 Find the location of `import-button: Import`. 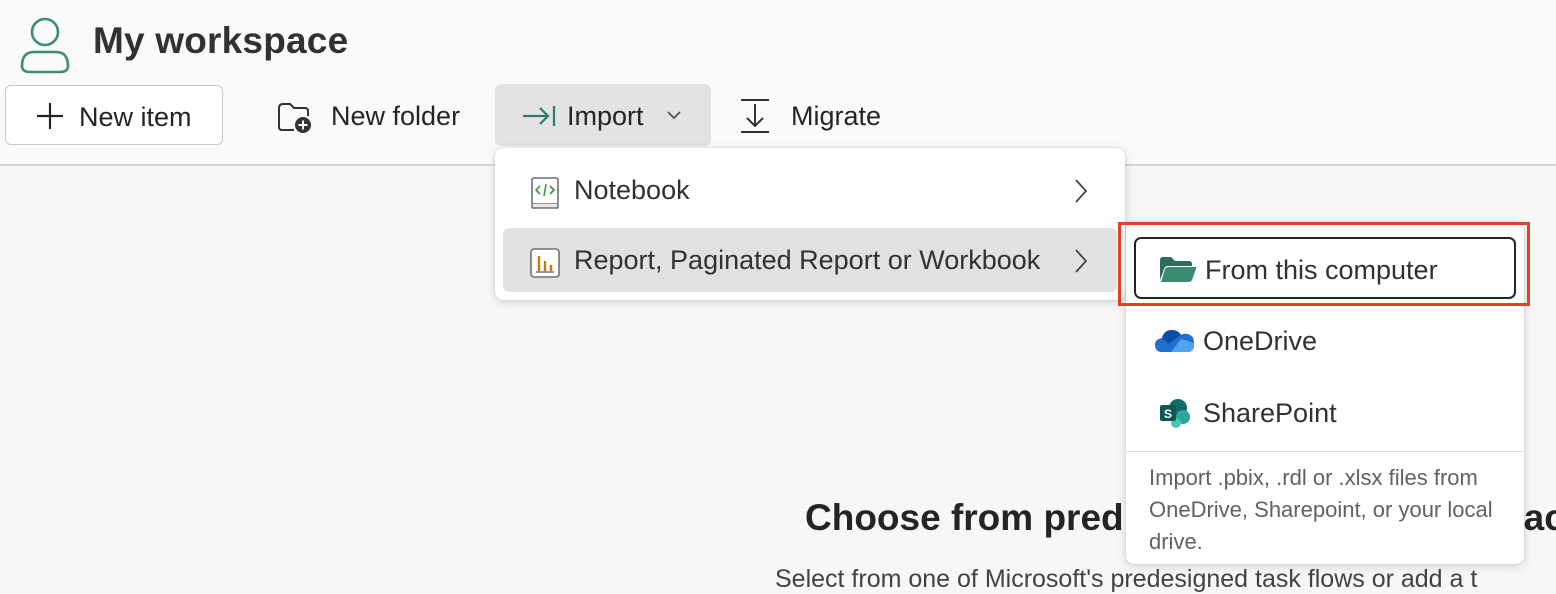

import-button: Import is located at coordinates (603, 115).